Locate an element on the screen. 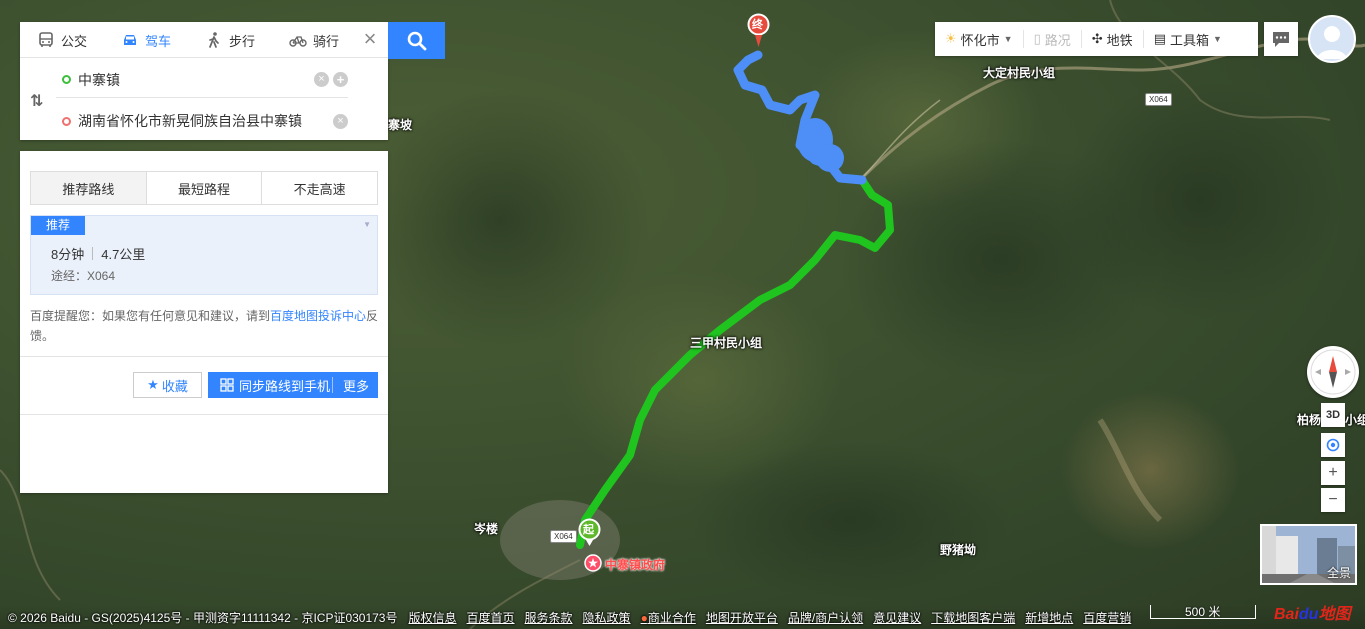  map-label-edge-group: 小组 is located at coordinates (1355, 420).